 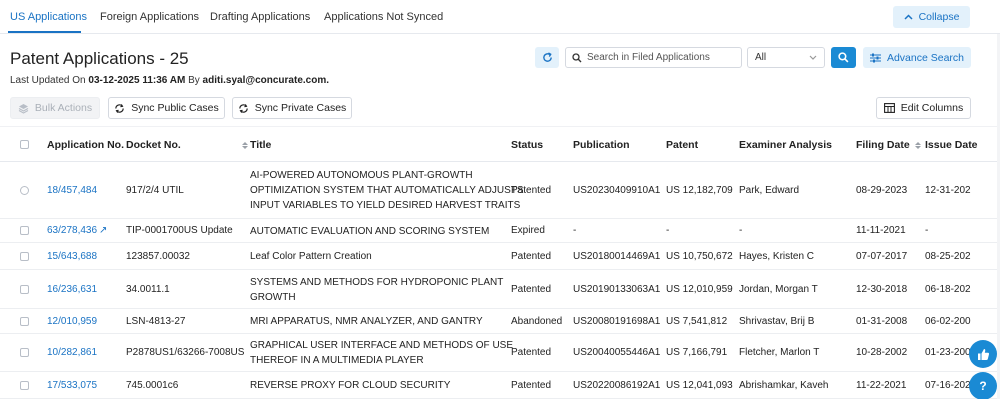 I want to click on col-status: Status, so click(x=527, y=145).